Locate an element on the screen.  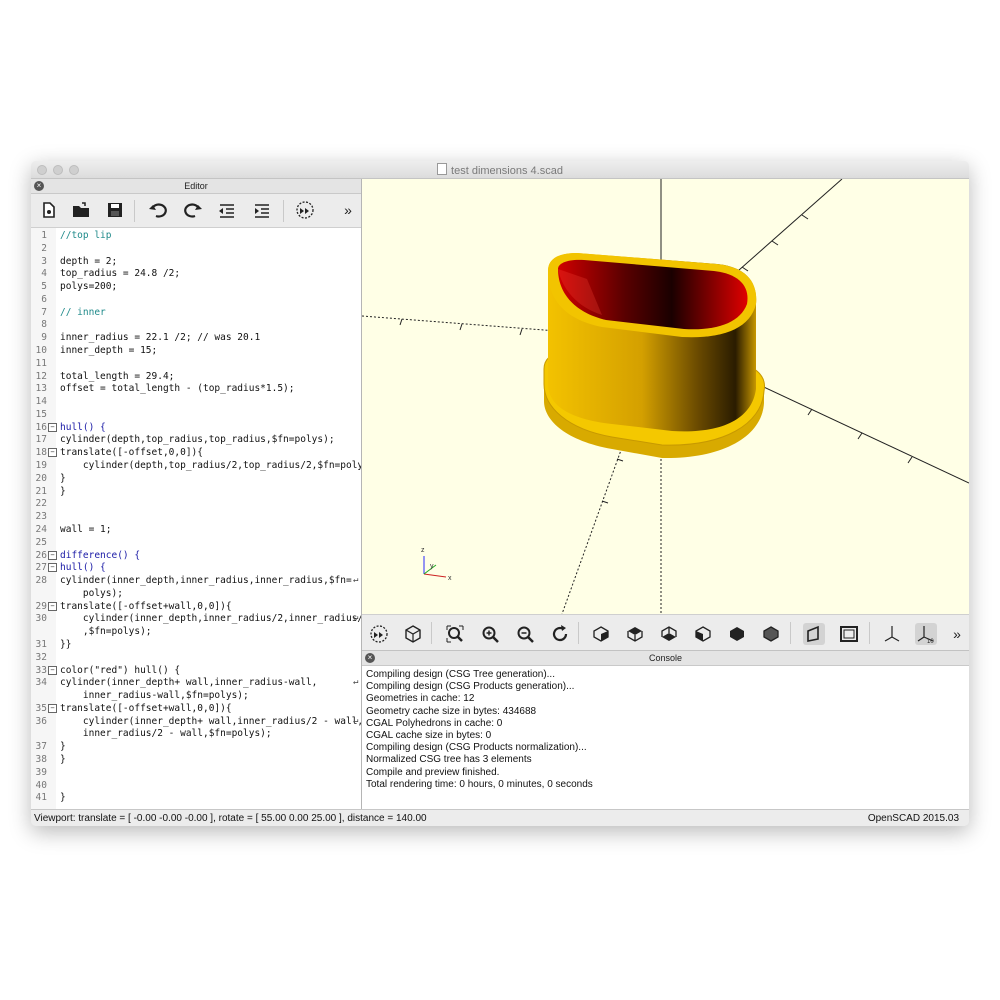
view-top-icon is located at coordinates (635, 634).